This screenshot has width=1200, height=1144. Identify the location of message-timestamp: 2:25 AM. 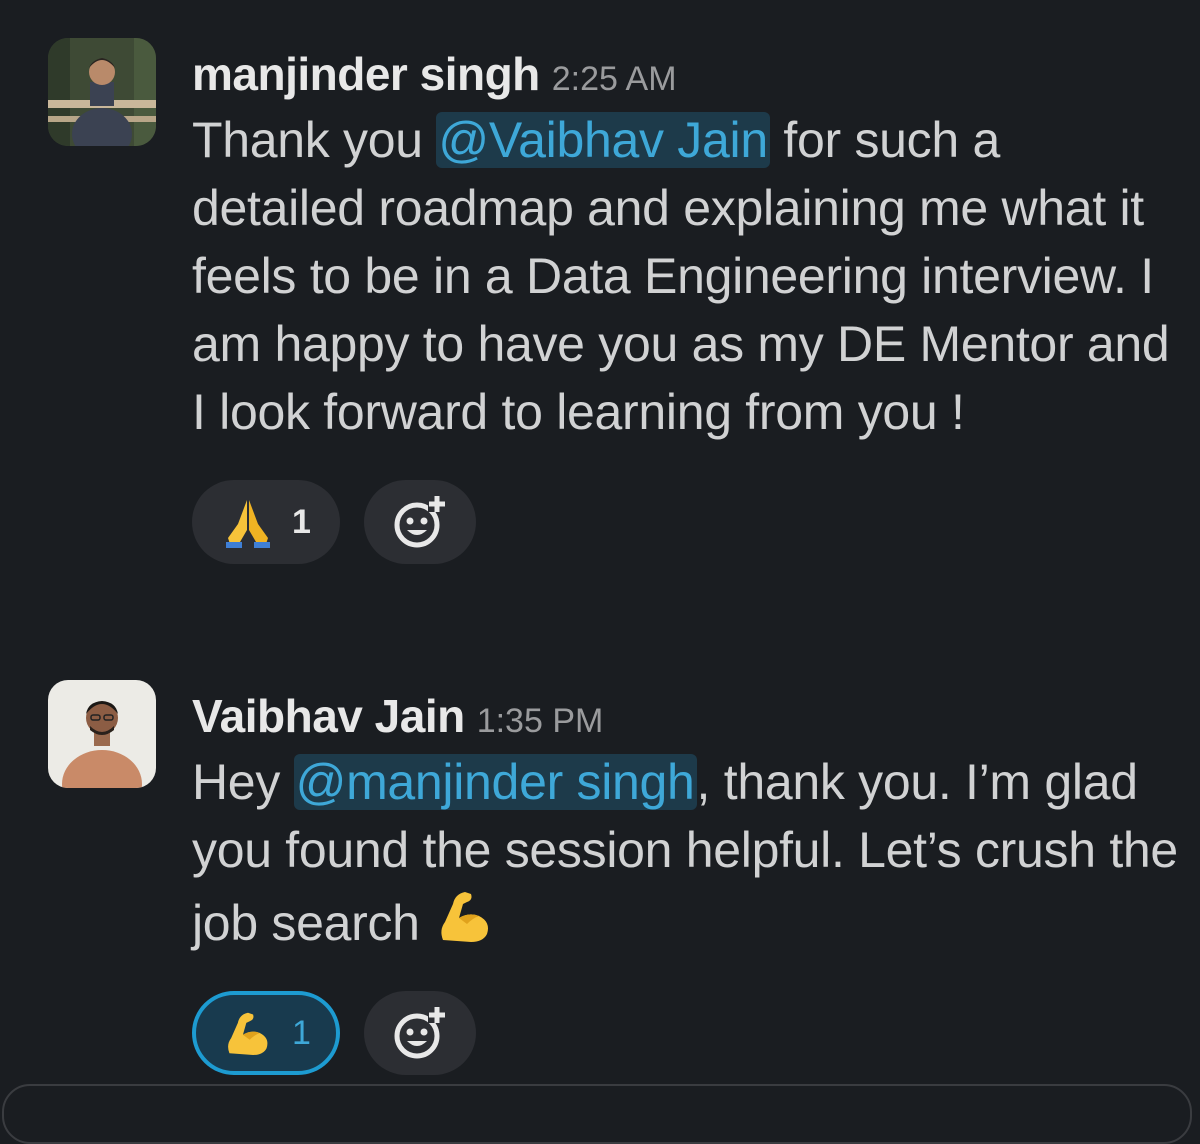
(614, 79).